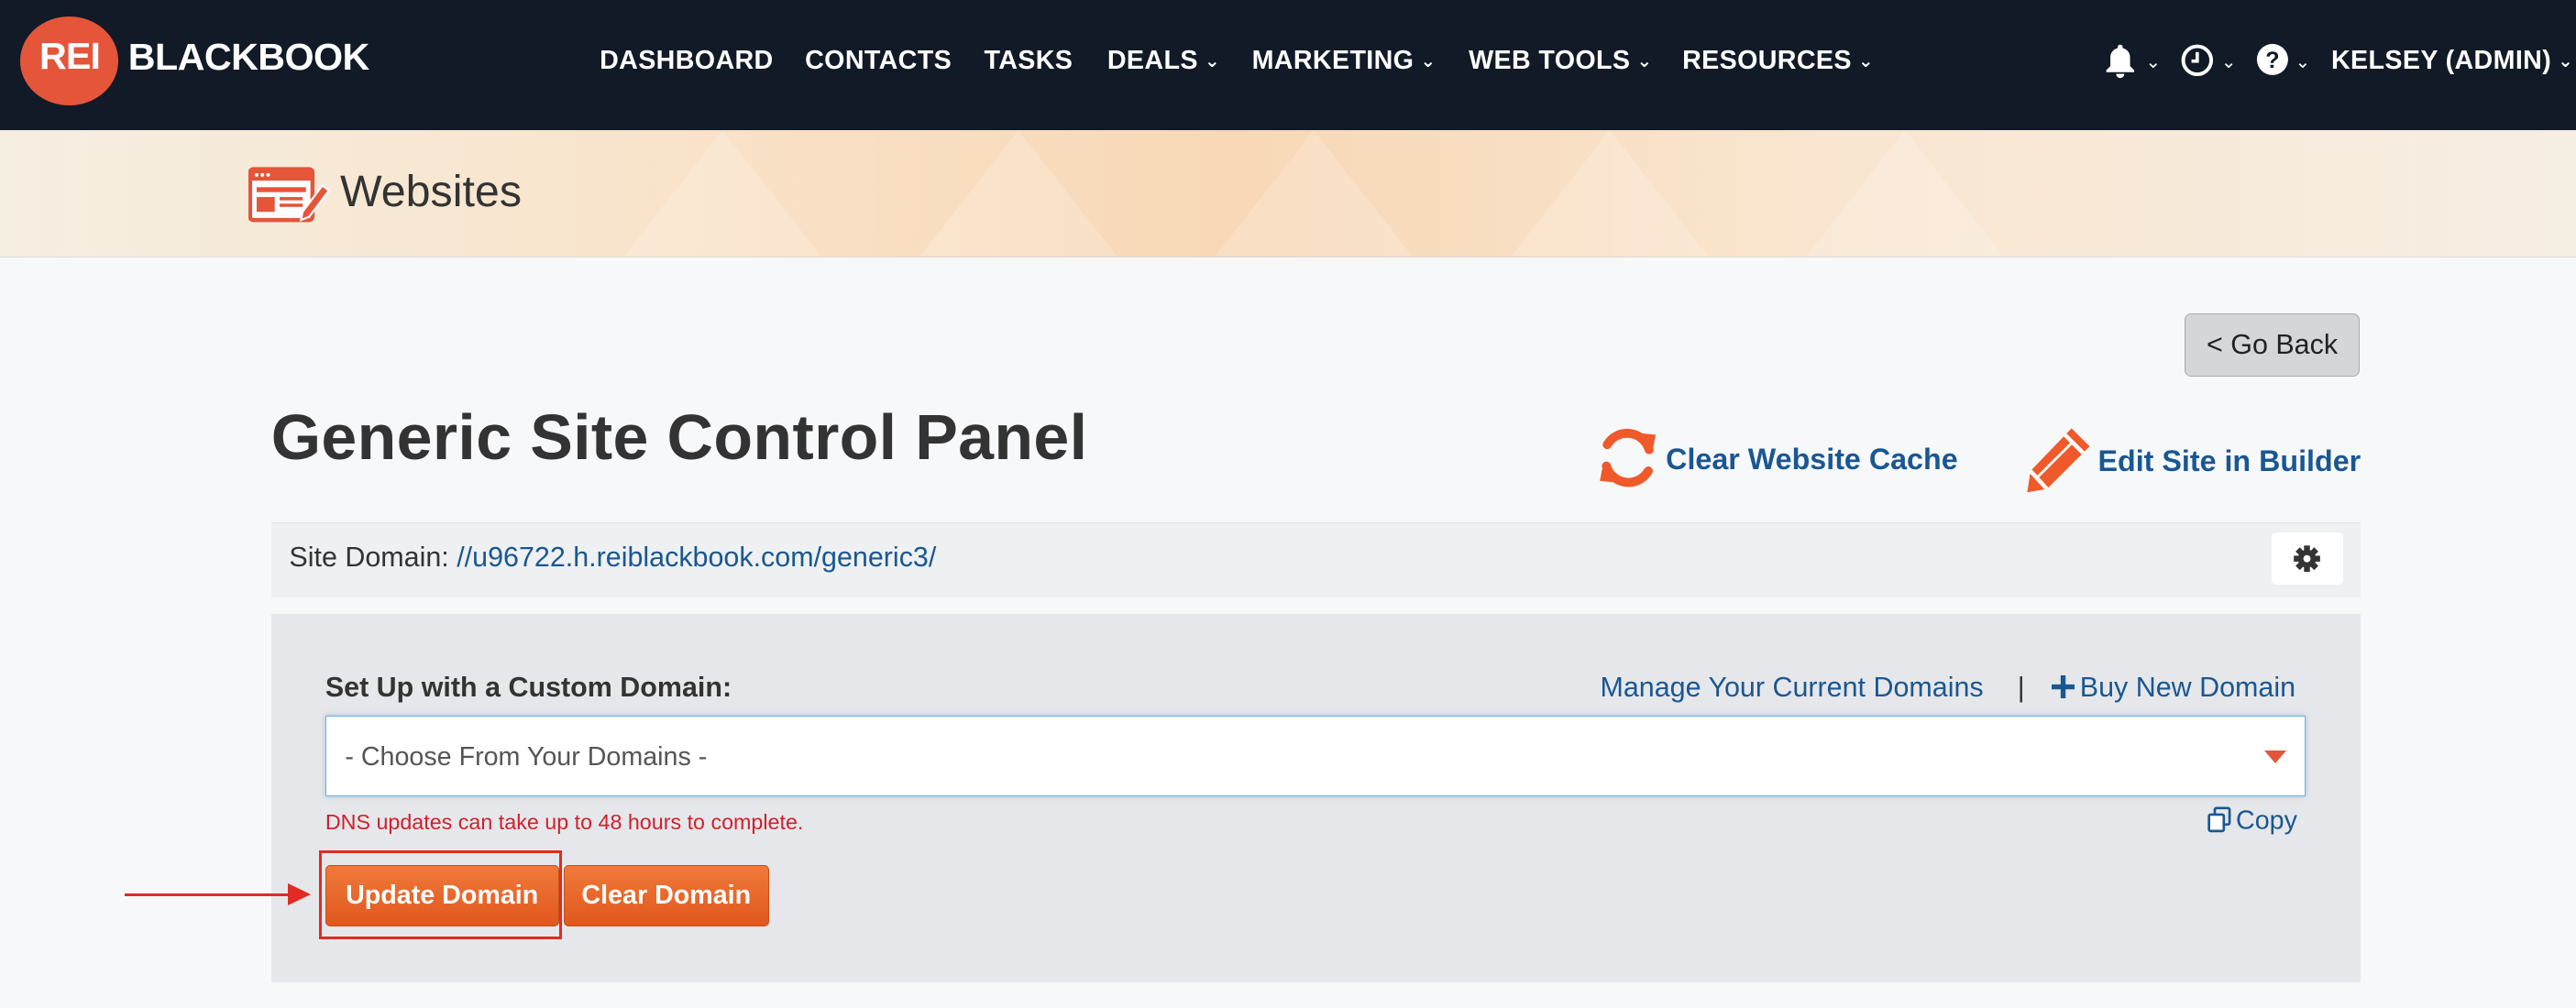 The width and height of the screenshot is (2576, 1008). Describe the element at coordinates (2173, 688) in the screenshot. I see `buy-domain-link: Buy New Domain` at that location.